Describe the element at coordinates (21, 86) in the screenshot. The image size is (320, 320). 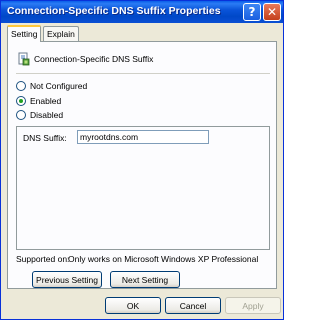
I see `radio-not-configured-dot` at that location.